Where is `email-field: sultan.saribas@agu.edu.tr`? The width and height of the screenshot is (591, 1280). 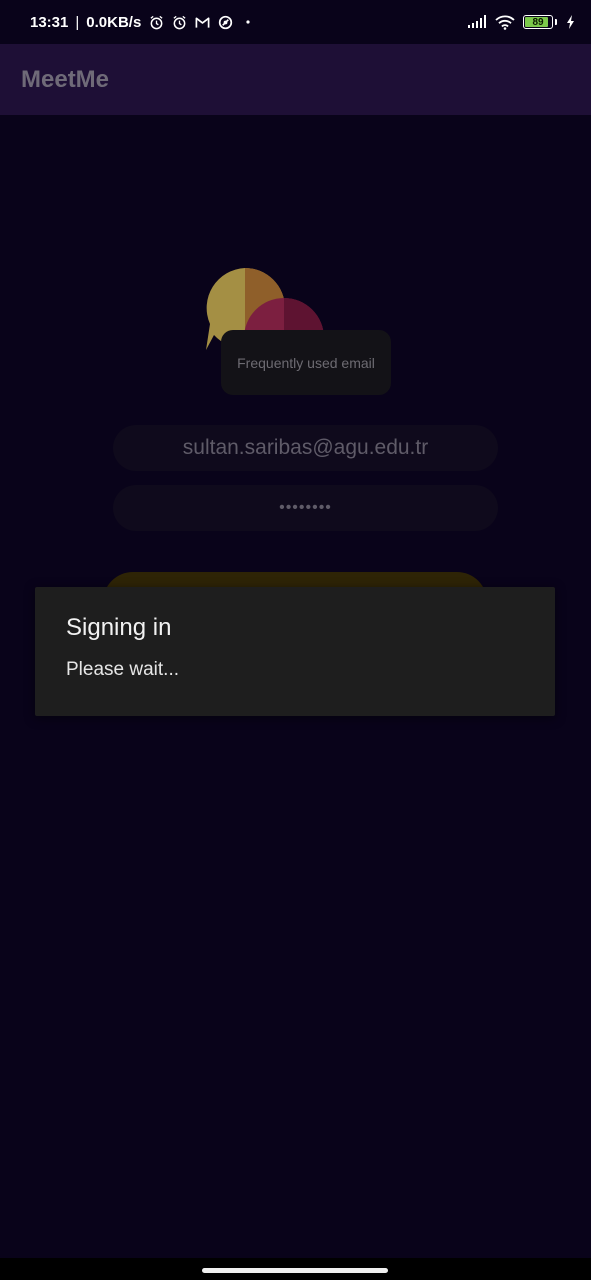 email-field: sultan.saribas@agu.edu.tr is located at coordinates (305, 448).